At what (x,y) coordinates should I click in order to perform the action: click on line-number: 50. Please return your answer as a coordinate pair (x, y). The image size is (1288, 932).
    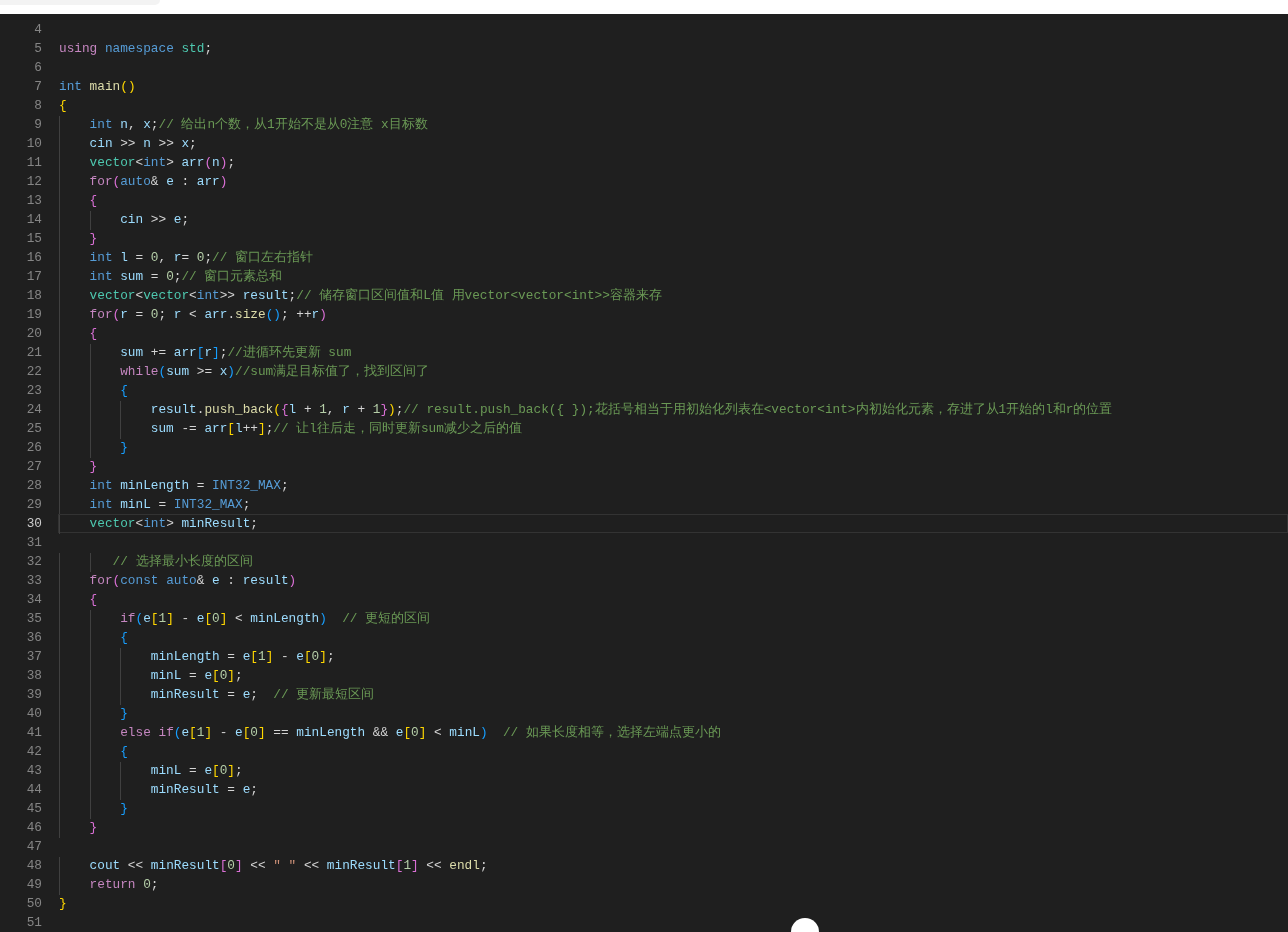
    Looking at the image, I should click on (33, 904).